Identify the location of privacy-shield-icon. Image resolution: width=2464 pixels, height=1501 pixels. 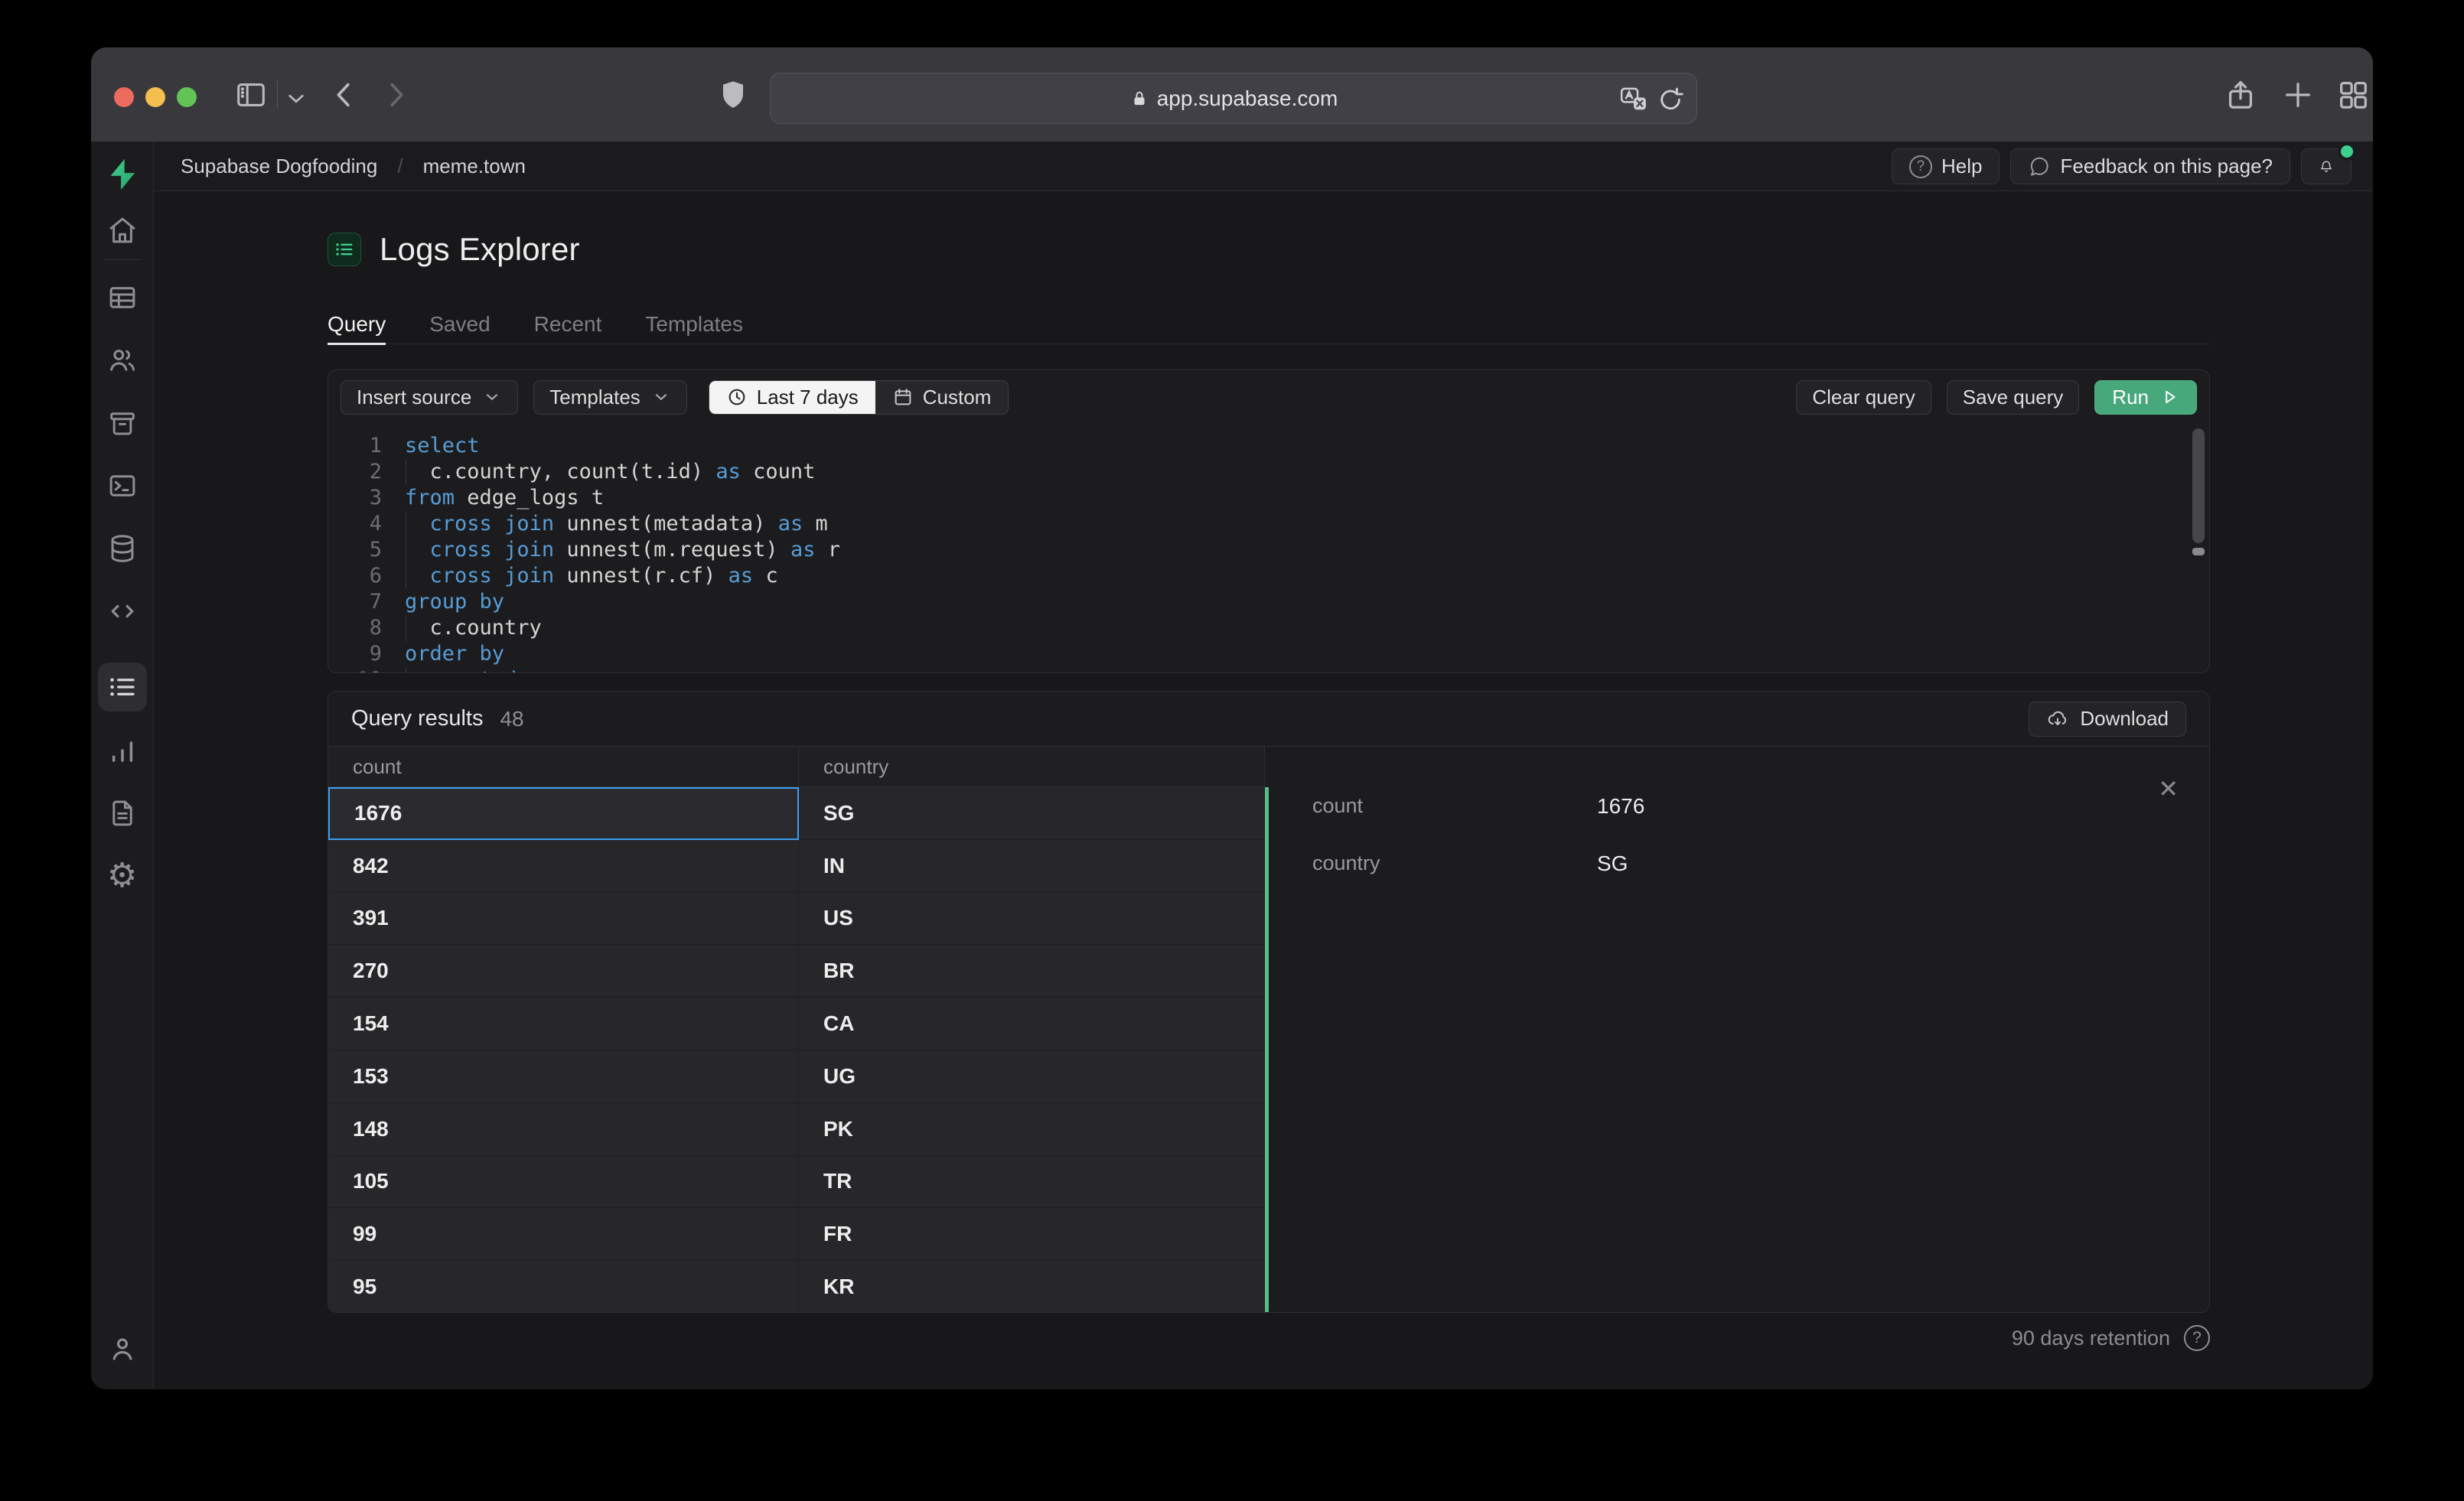
(733, 95).